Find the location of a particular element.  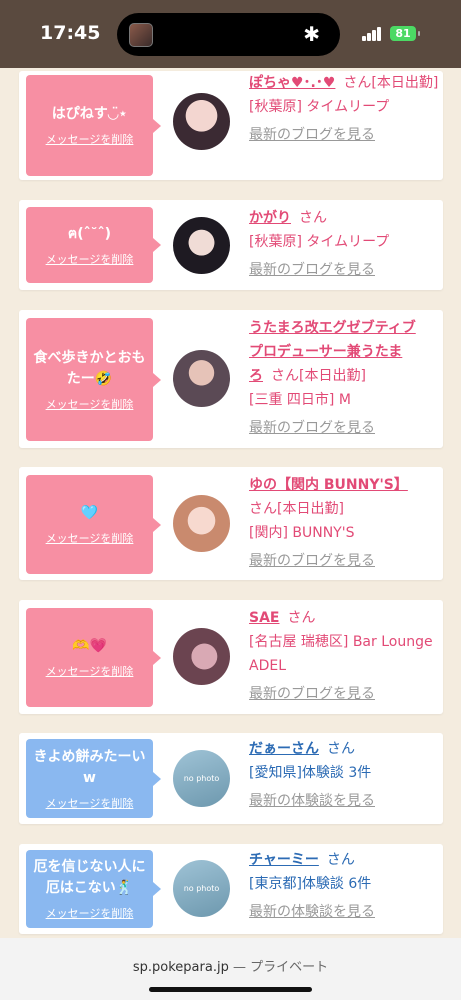

message-text: ฅ(ˆ˘ˆ) is located at coordinates (89, 233).